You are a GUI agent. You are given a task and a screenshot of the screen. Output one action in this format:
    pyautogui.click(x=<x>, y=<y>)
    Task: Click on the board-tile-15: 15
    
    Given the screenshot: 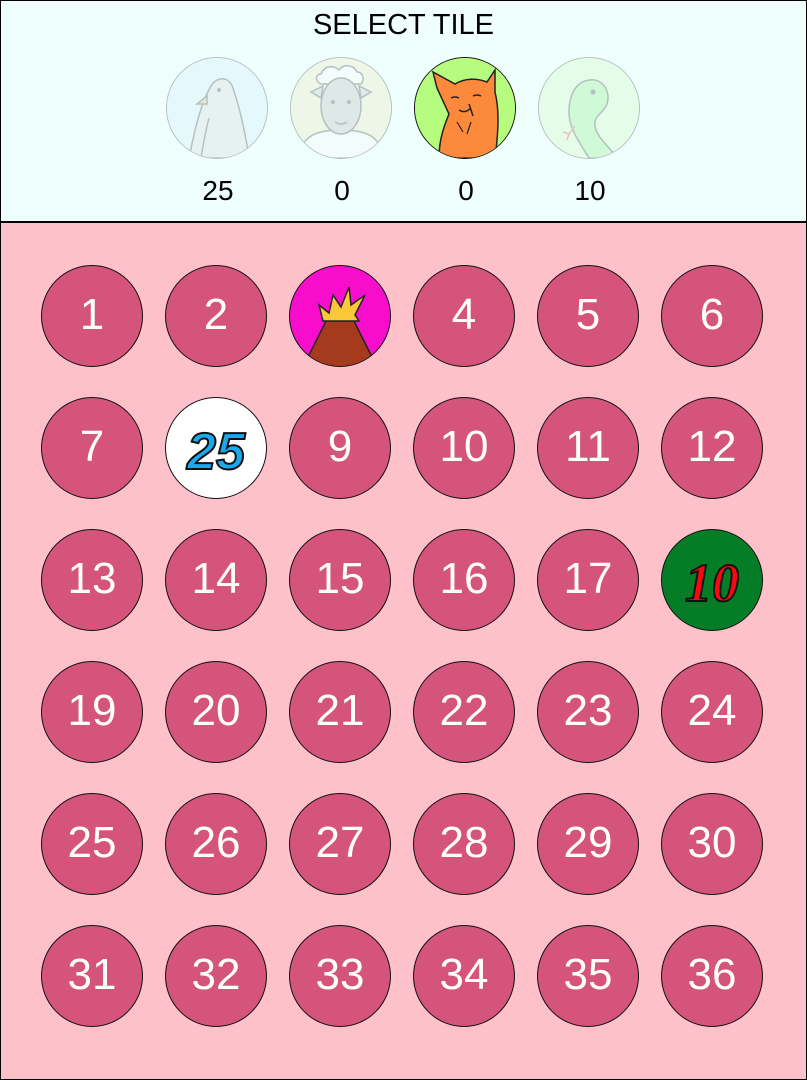 What is the action you would take?
    pyautogui.click(x=340, y=580)
    